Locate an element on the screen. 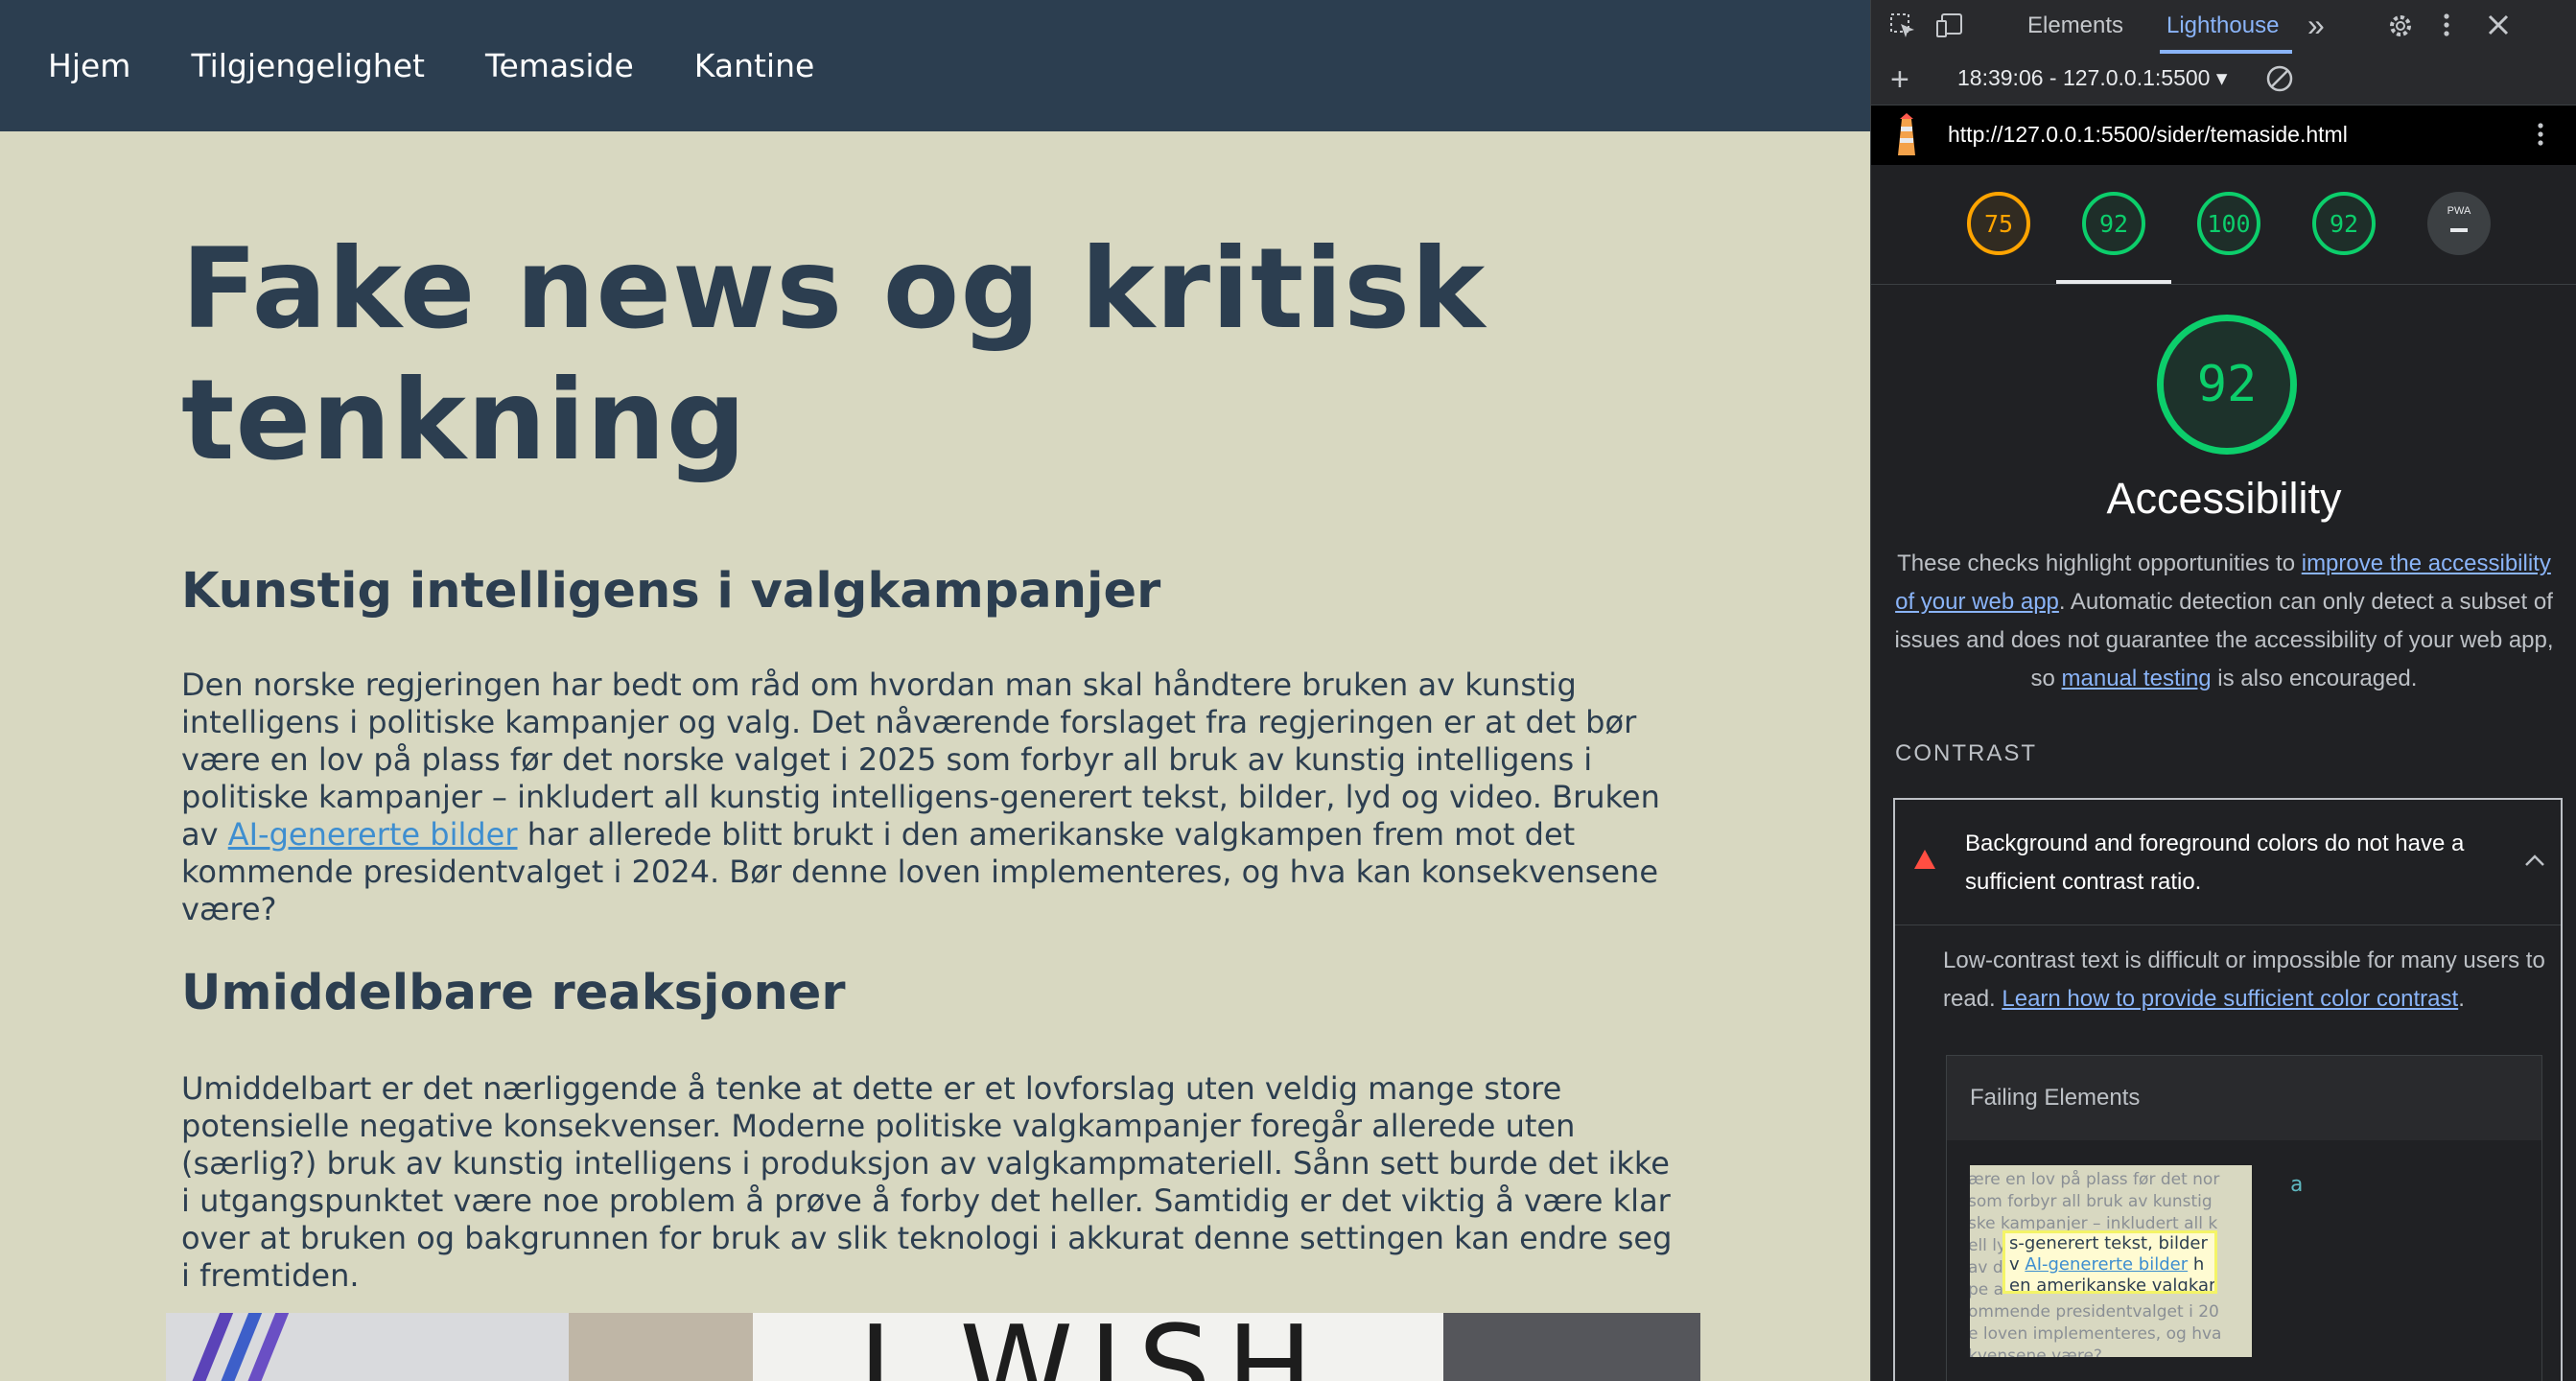  fail-triangle-icon is located at coordinates (1924, 860).